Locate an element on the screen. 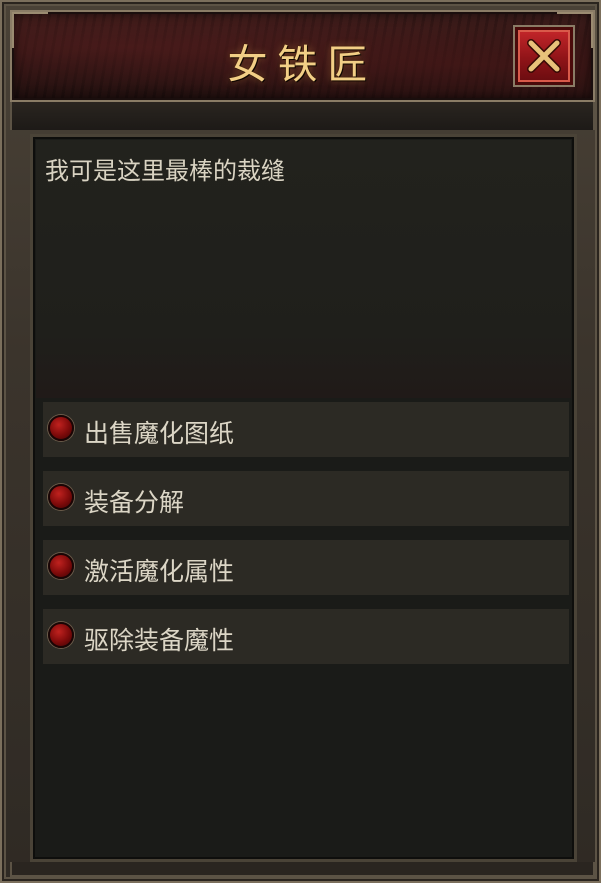 The height and width of the screenshot is (883, 601). option-label: 激活魔化属性 is located at coordinates (159, 571).